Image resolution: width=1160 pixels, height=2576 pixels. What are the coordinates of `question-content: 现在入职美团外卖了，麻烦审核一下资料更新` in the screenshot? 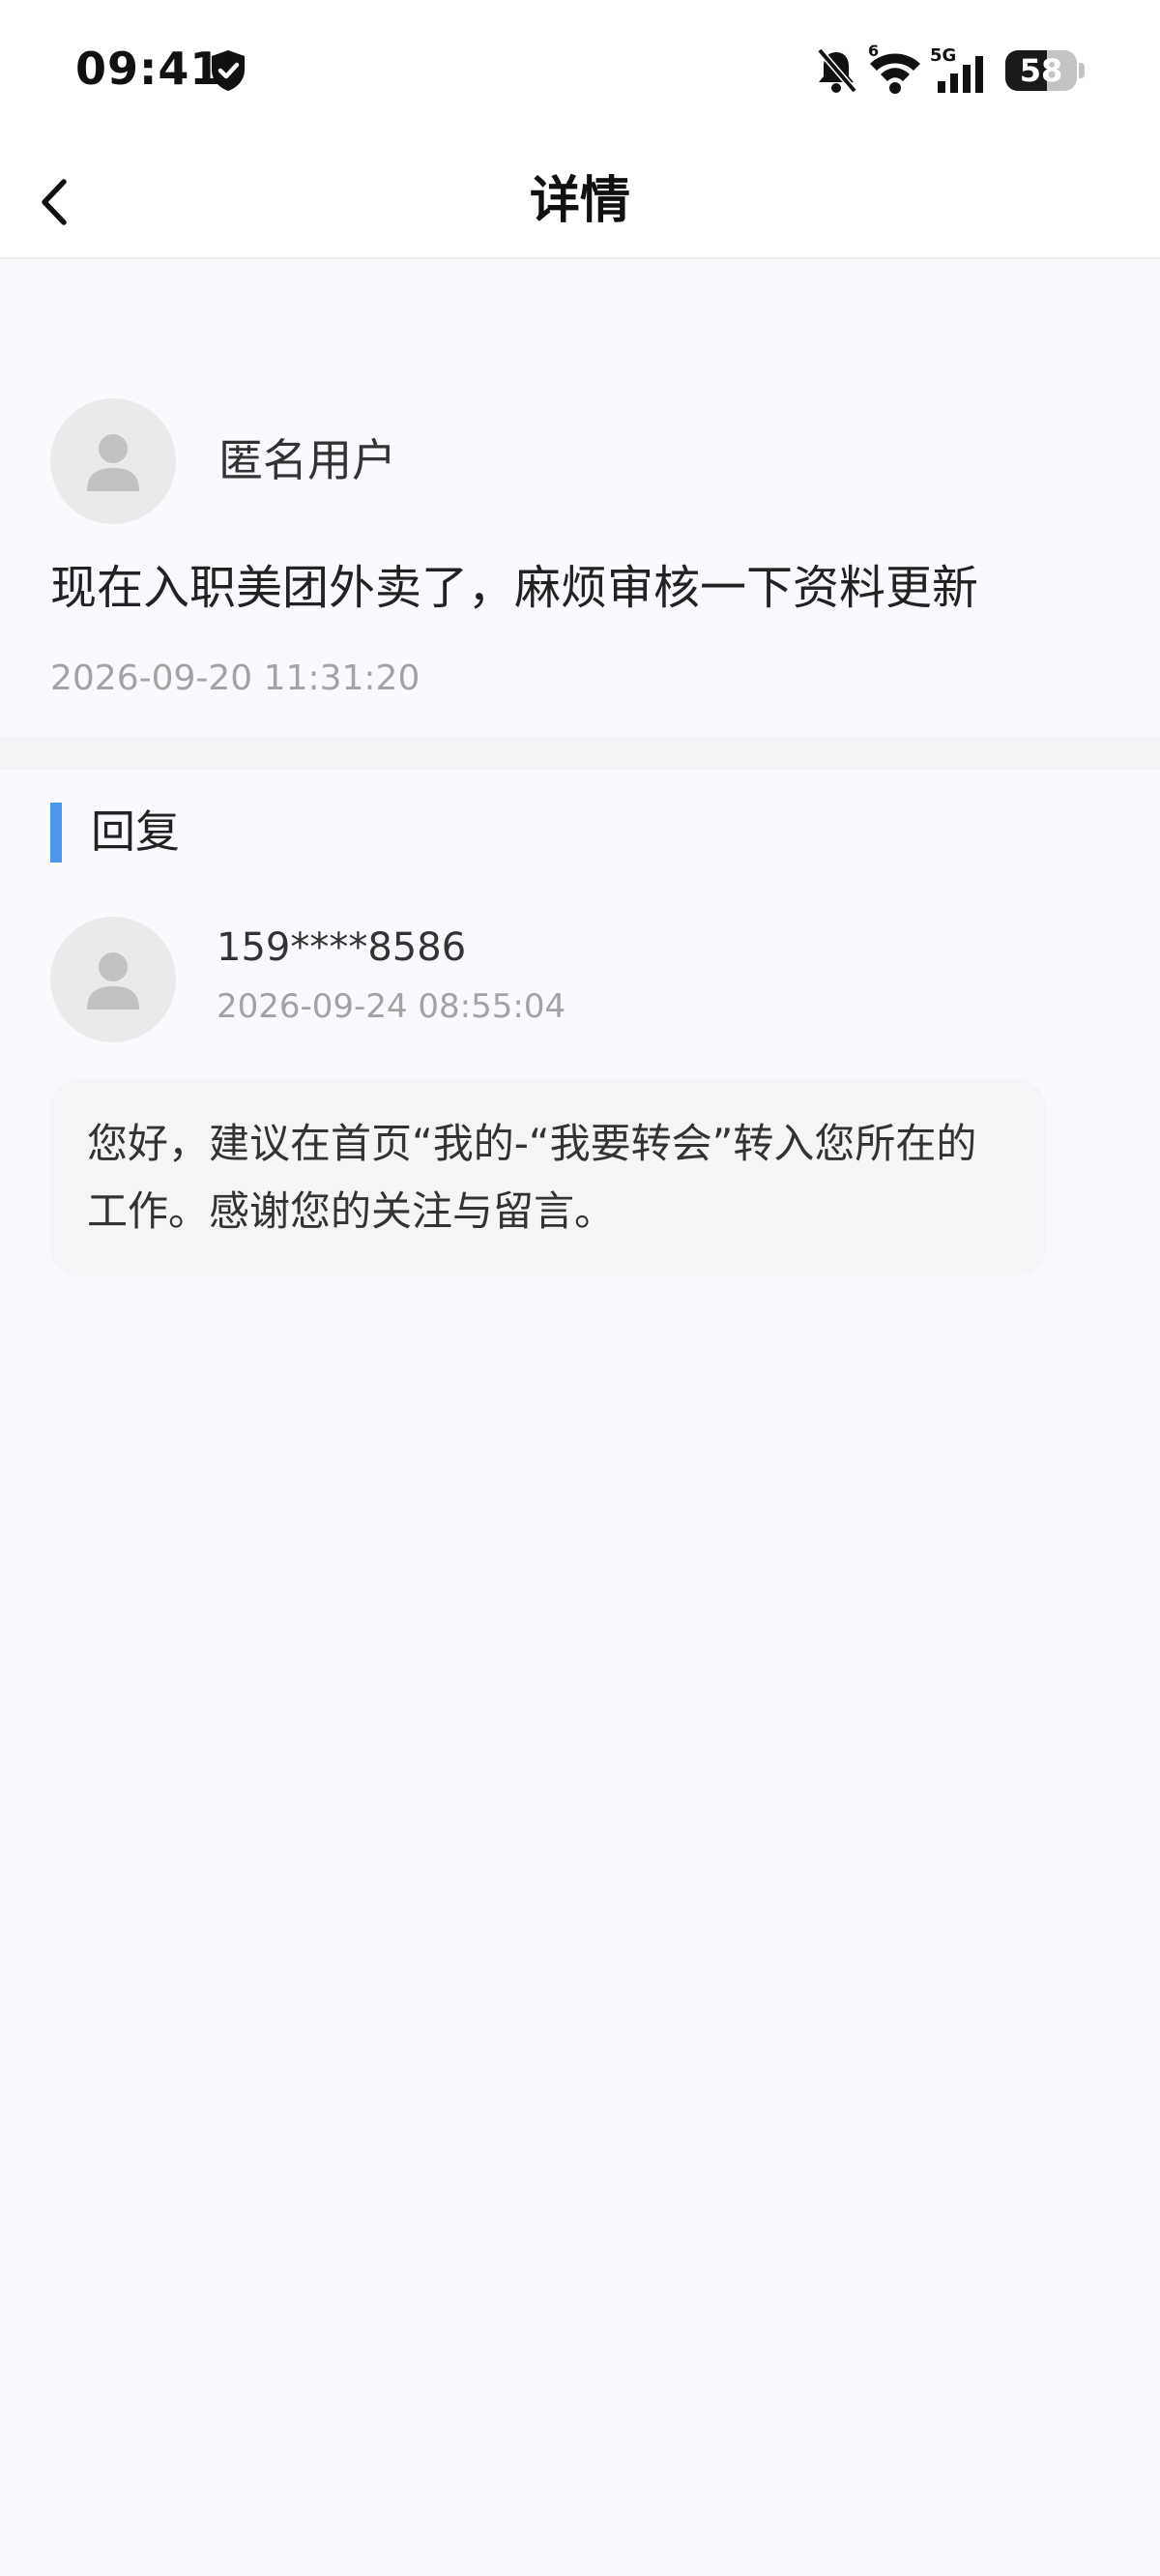 It's located at (515, 588).